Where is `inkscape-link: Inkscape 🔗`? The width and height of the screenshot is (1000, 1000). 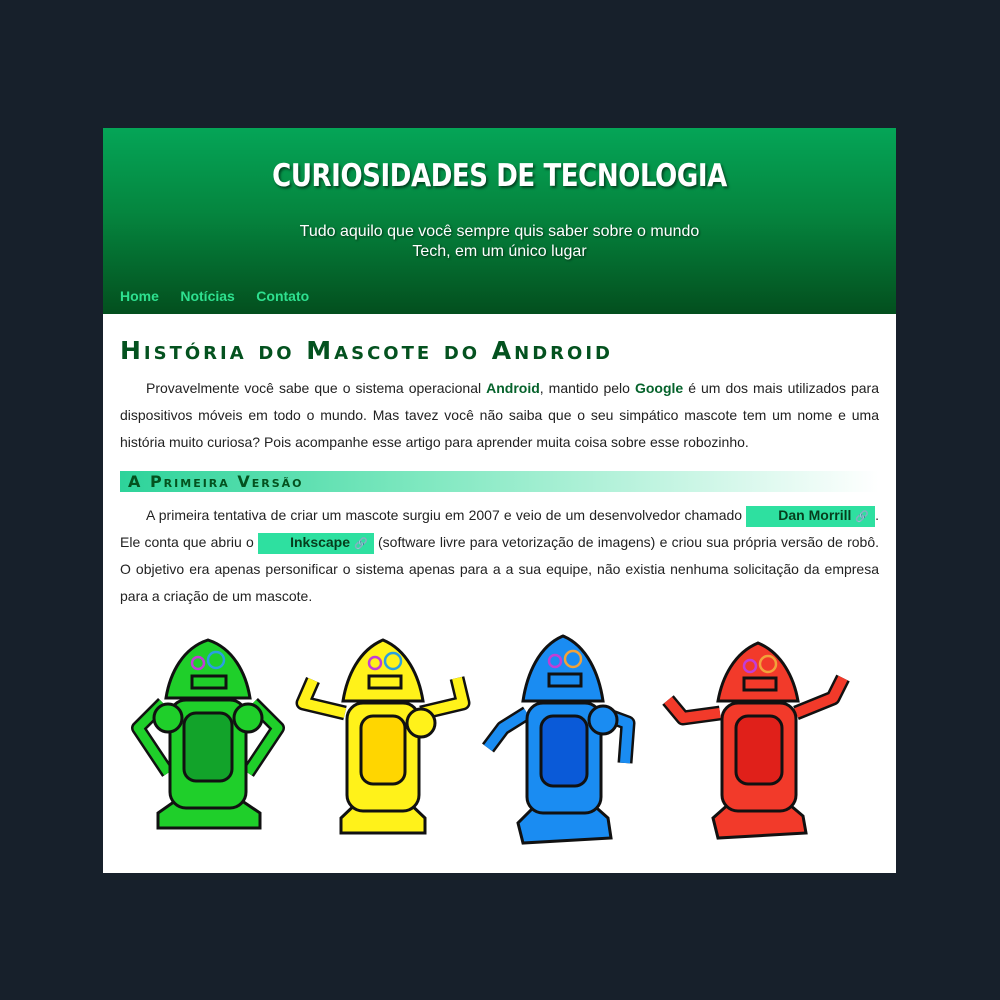 inkscape-link: Inkscape 🔗 is located at coordinates (316, 543).